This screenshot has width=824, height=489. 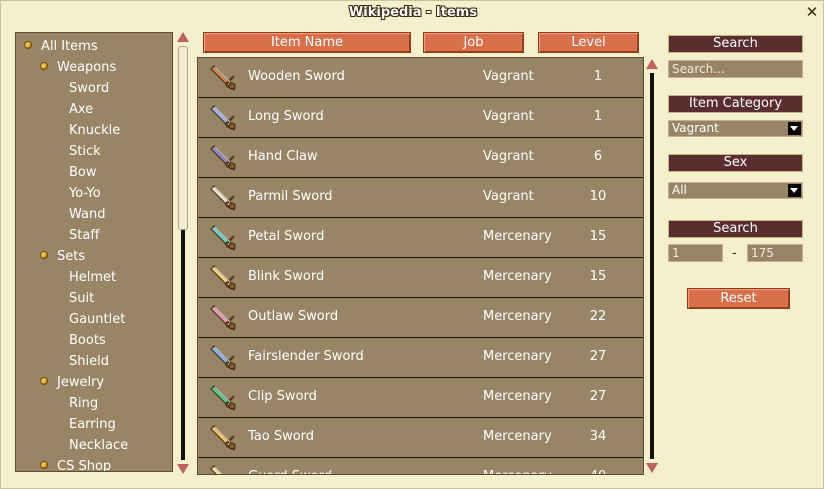 I want to click on tree-item: Bow, so click(x=83, y=173).